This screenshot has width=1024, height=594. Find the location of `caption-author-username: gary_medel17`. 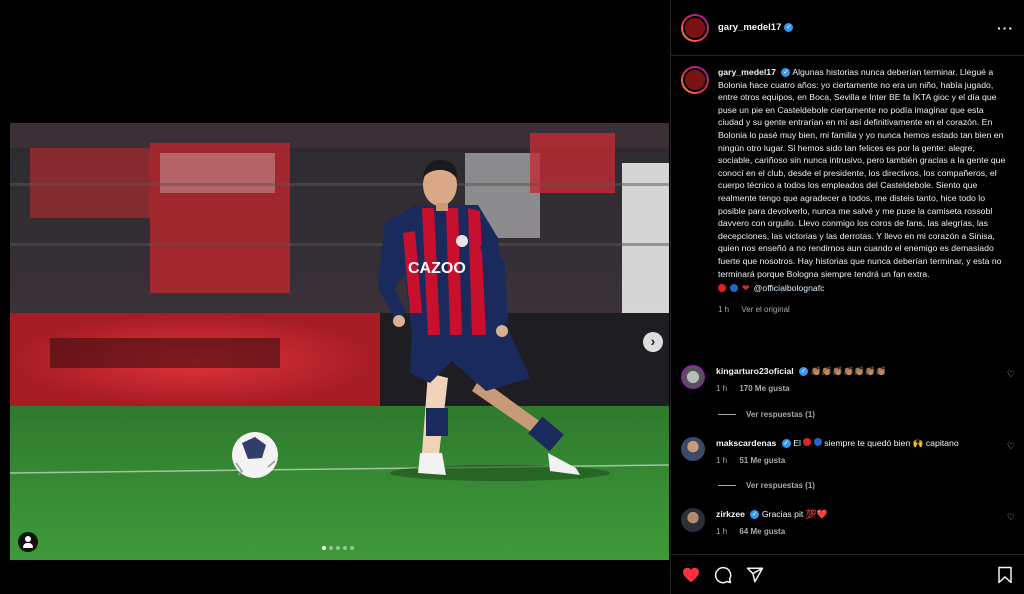

caption-author-username: gary_medel17 is located at coordinates (747, 72).